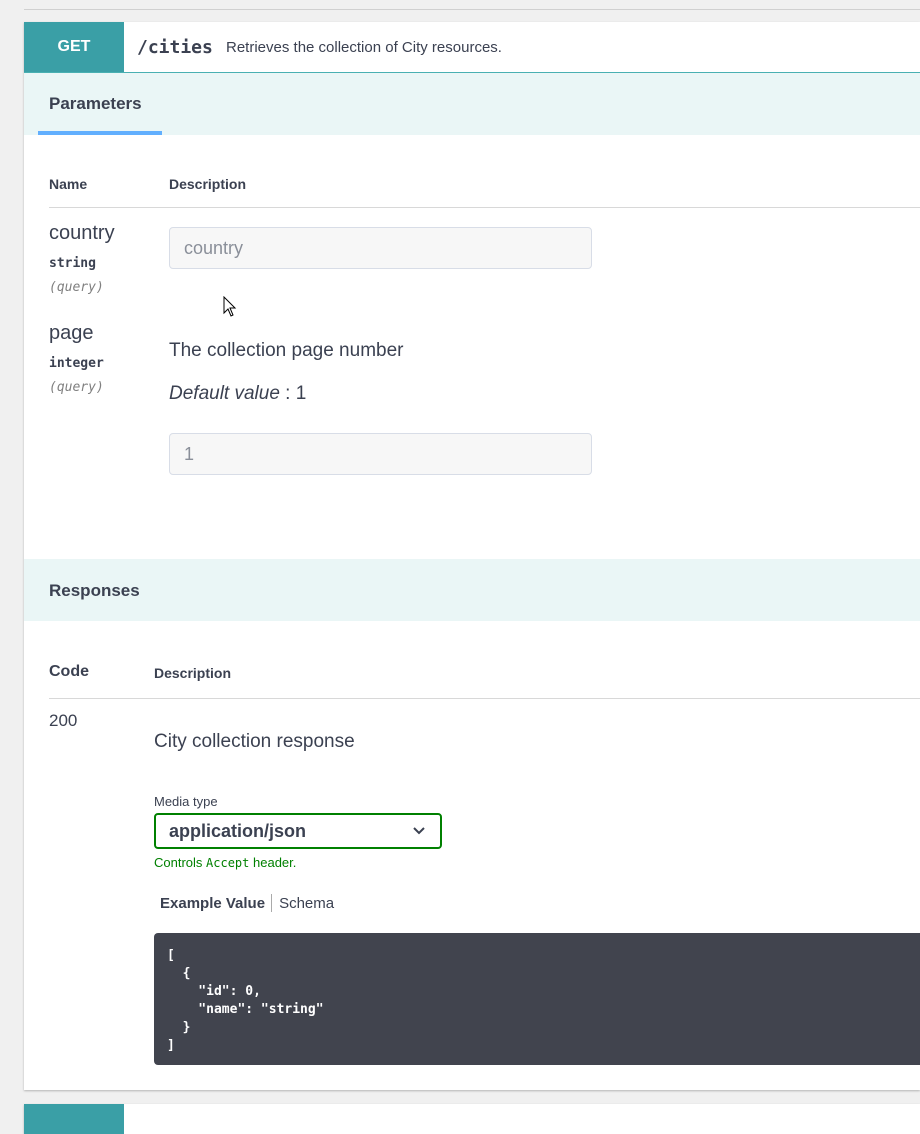  Describe the element at coordinates (71, 333) in the screenshot. I see `param-name-page: page` at that location.